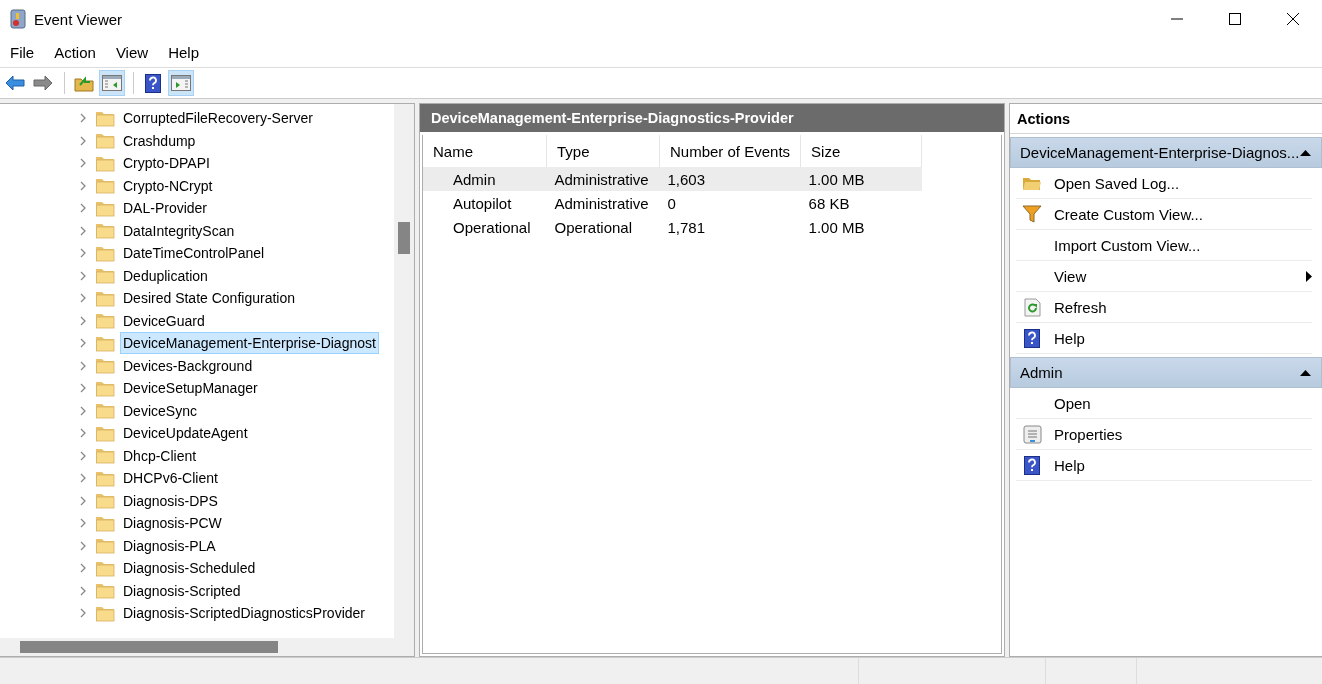  I want to click on pane-command: Properties, so click(1180, 434).